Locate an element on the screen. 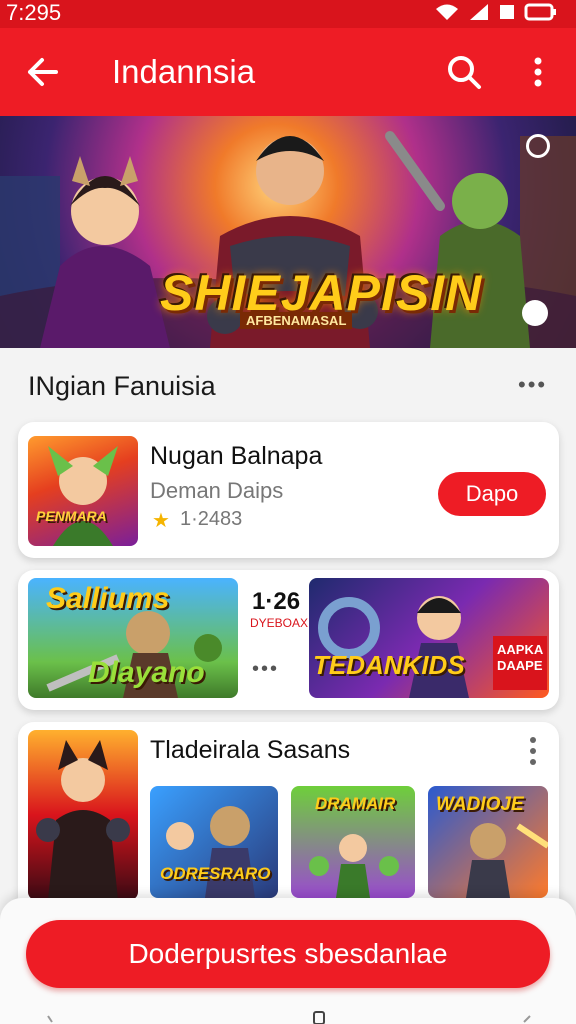 This screenshot has height=1024, width=576. collection-cover is located at coordinates (83, 815).